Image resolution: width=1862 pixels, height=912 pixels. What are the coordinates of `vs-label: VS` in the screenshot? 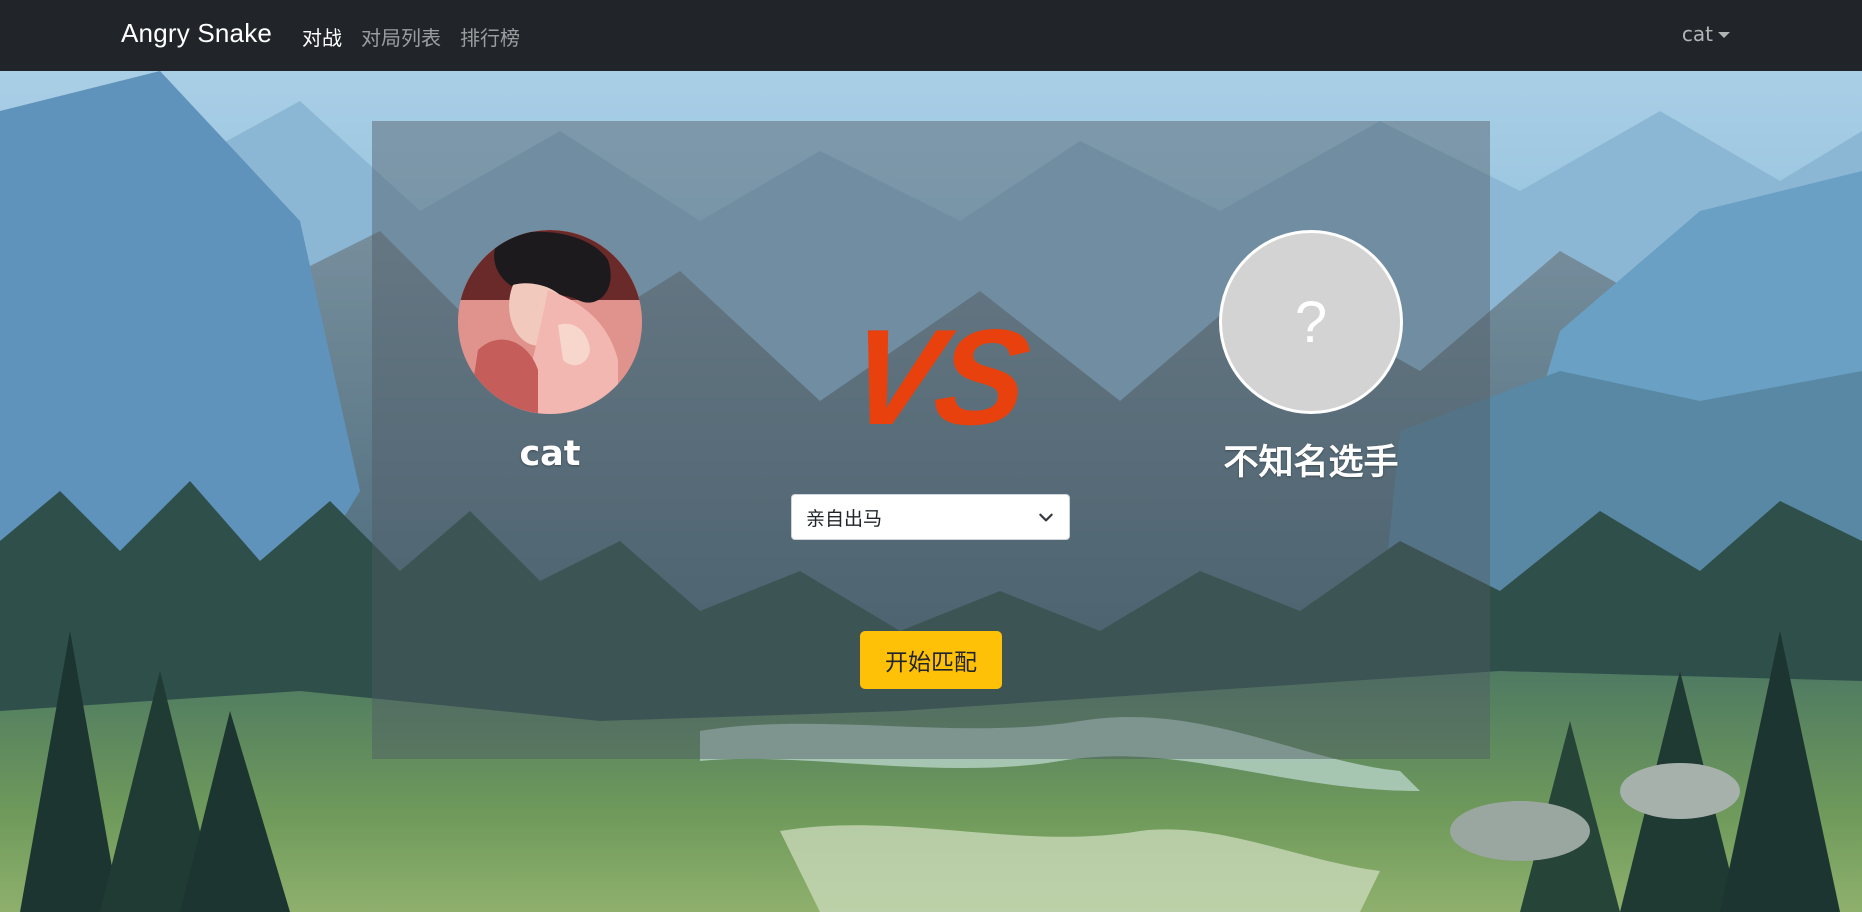 It's located at (937, 377).